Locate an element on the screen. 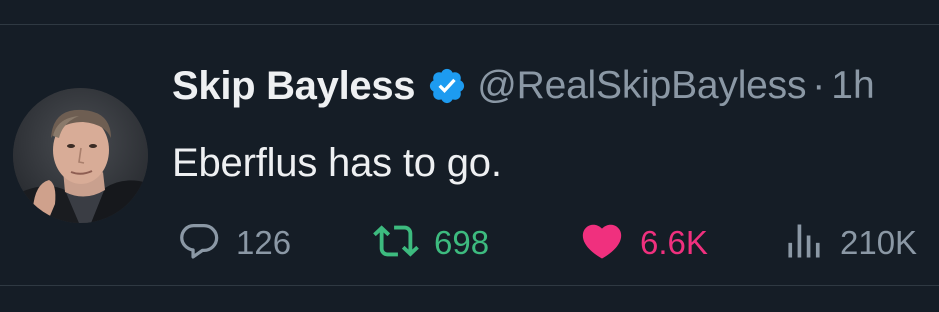  reply-count: 126 is located at coordinates (264, 242).